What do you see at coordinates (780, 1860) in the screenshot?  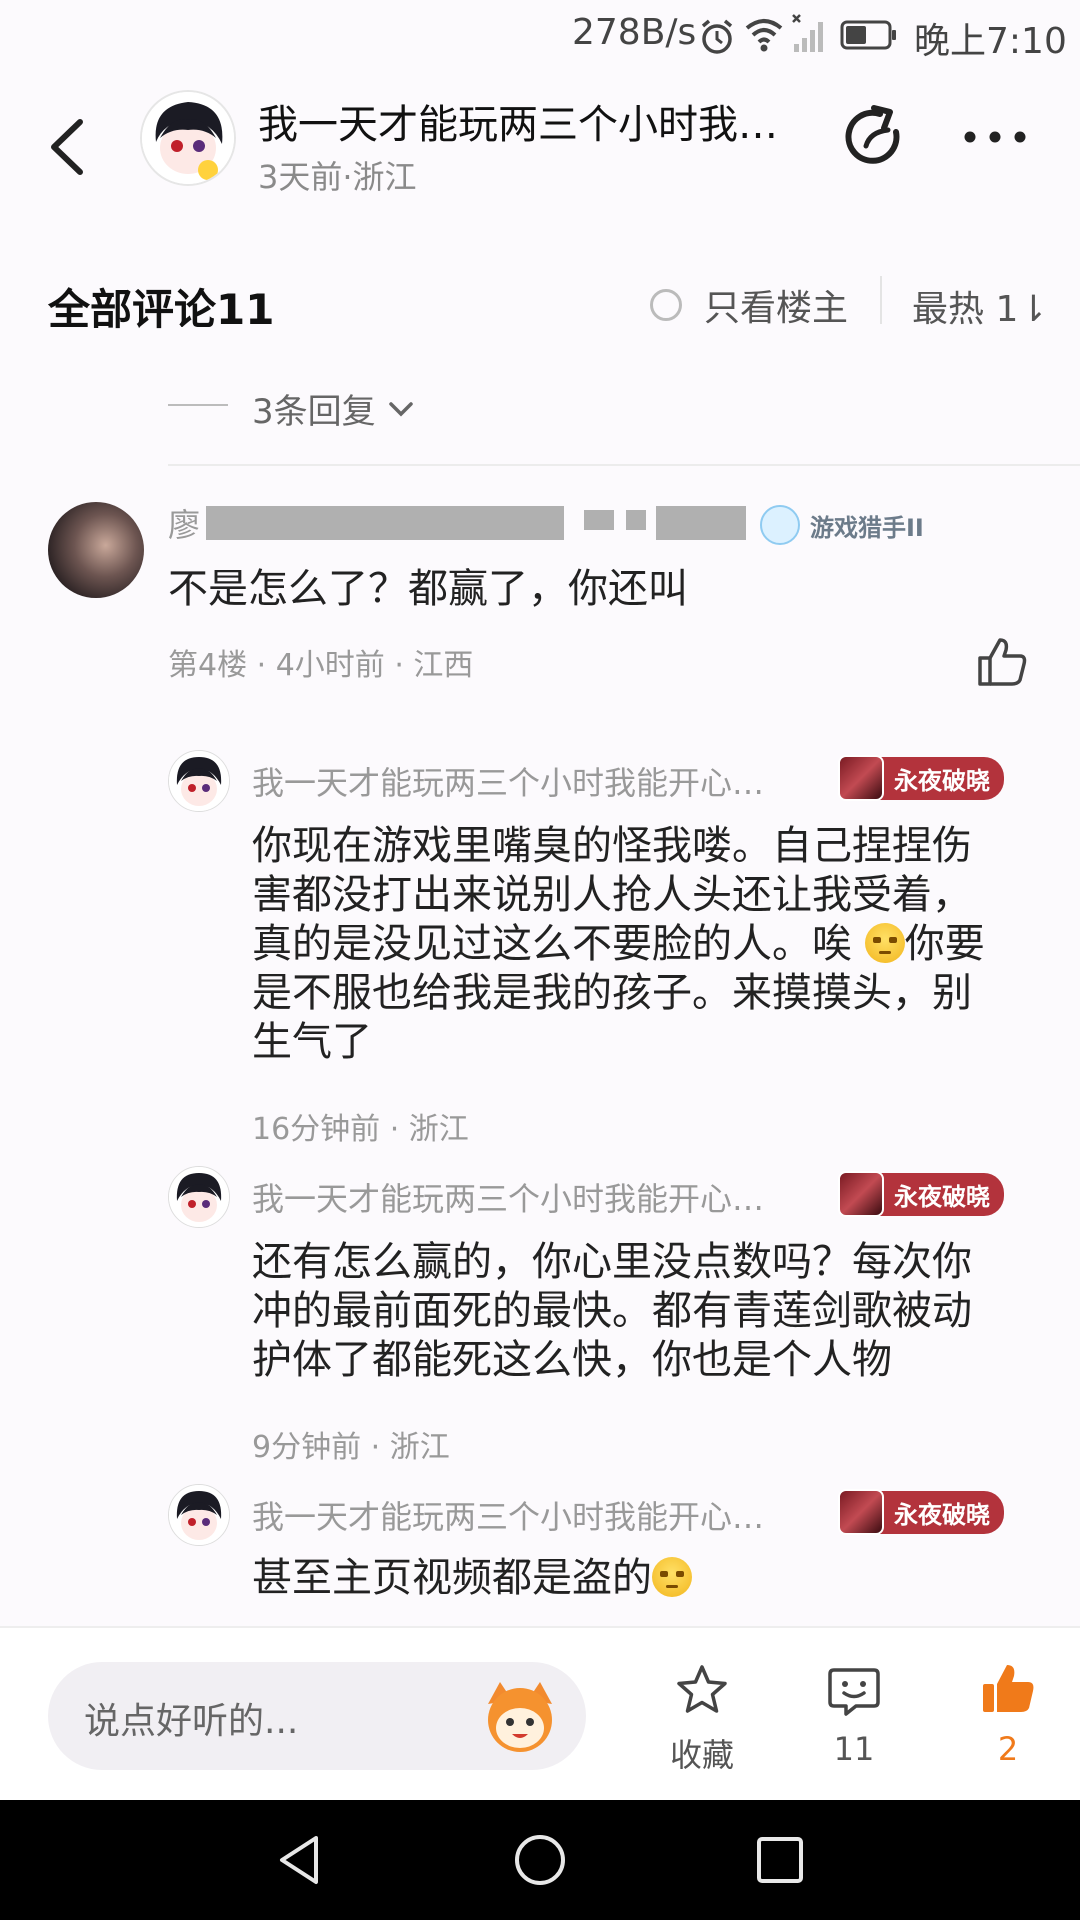 I see `nav-recents-icon` at bounding box center [780, 1860].